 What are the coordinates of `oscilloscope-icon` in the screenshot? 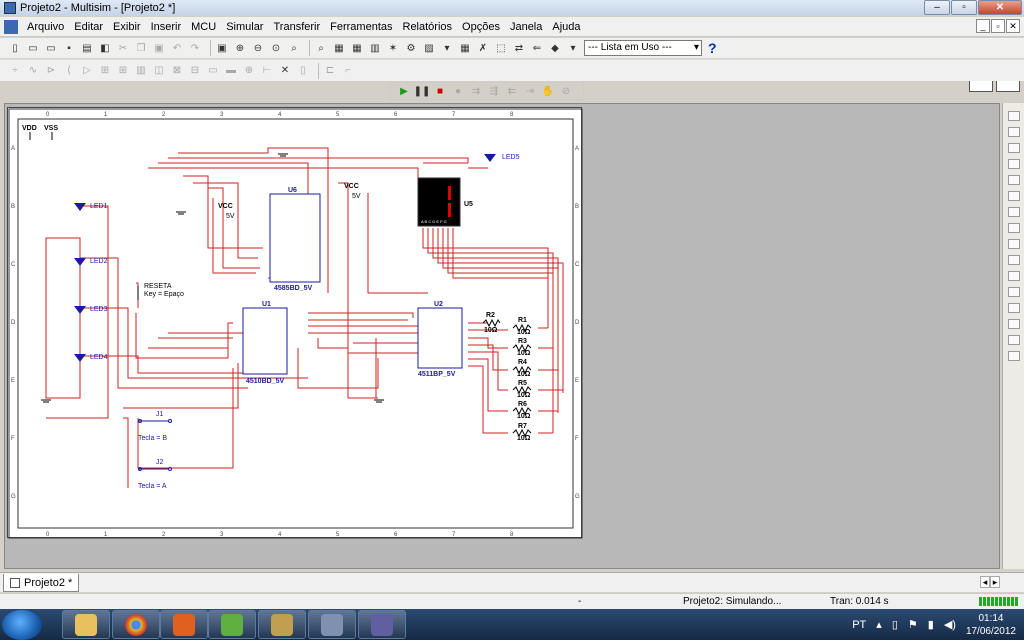 It's located at (1013, 164).